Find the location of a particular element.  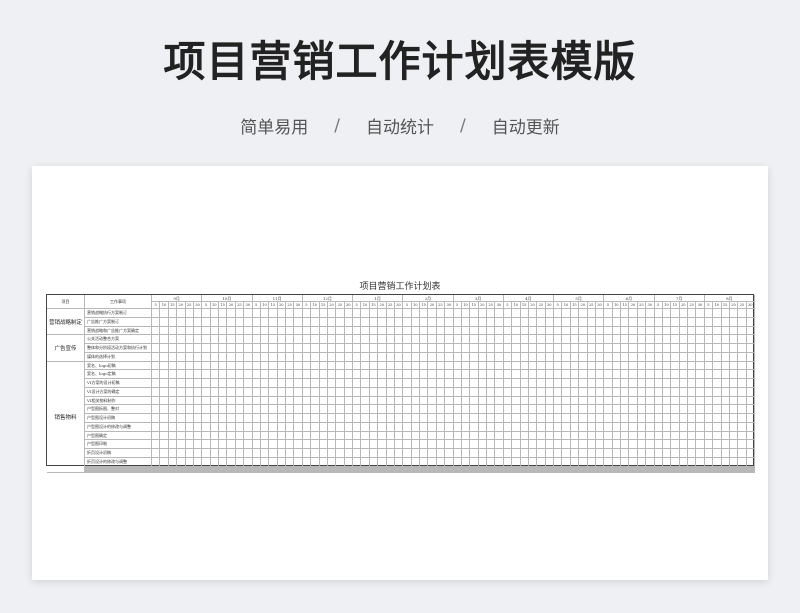

day-header: 30 is located at coordinates (348, 305).